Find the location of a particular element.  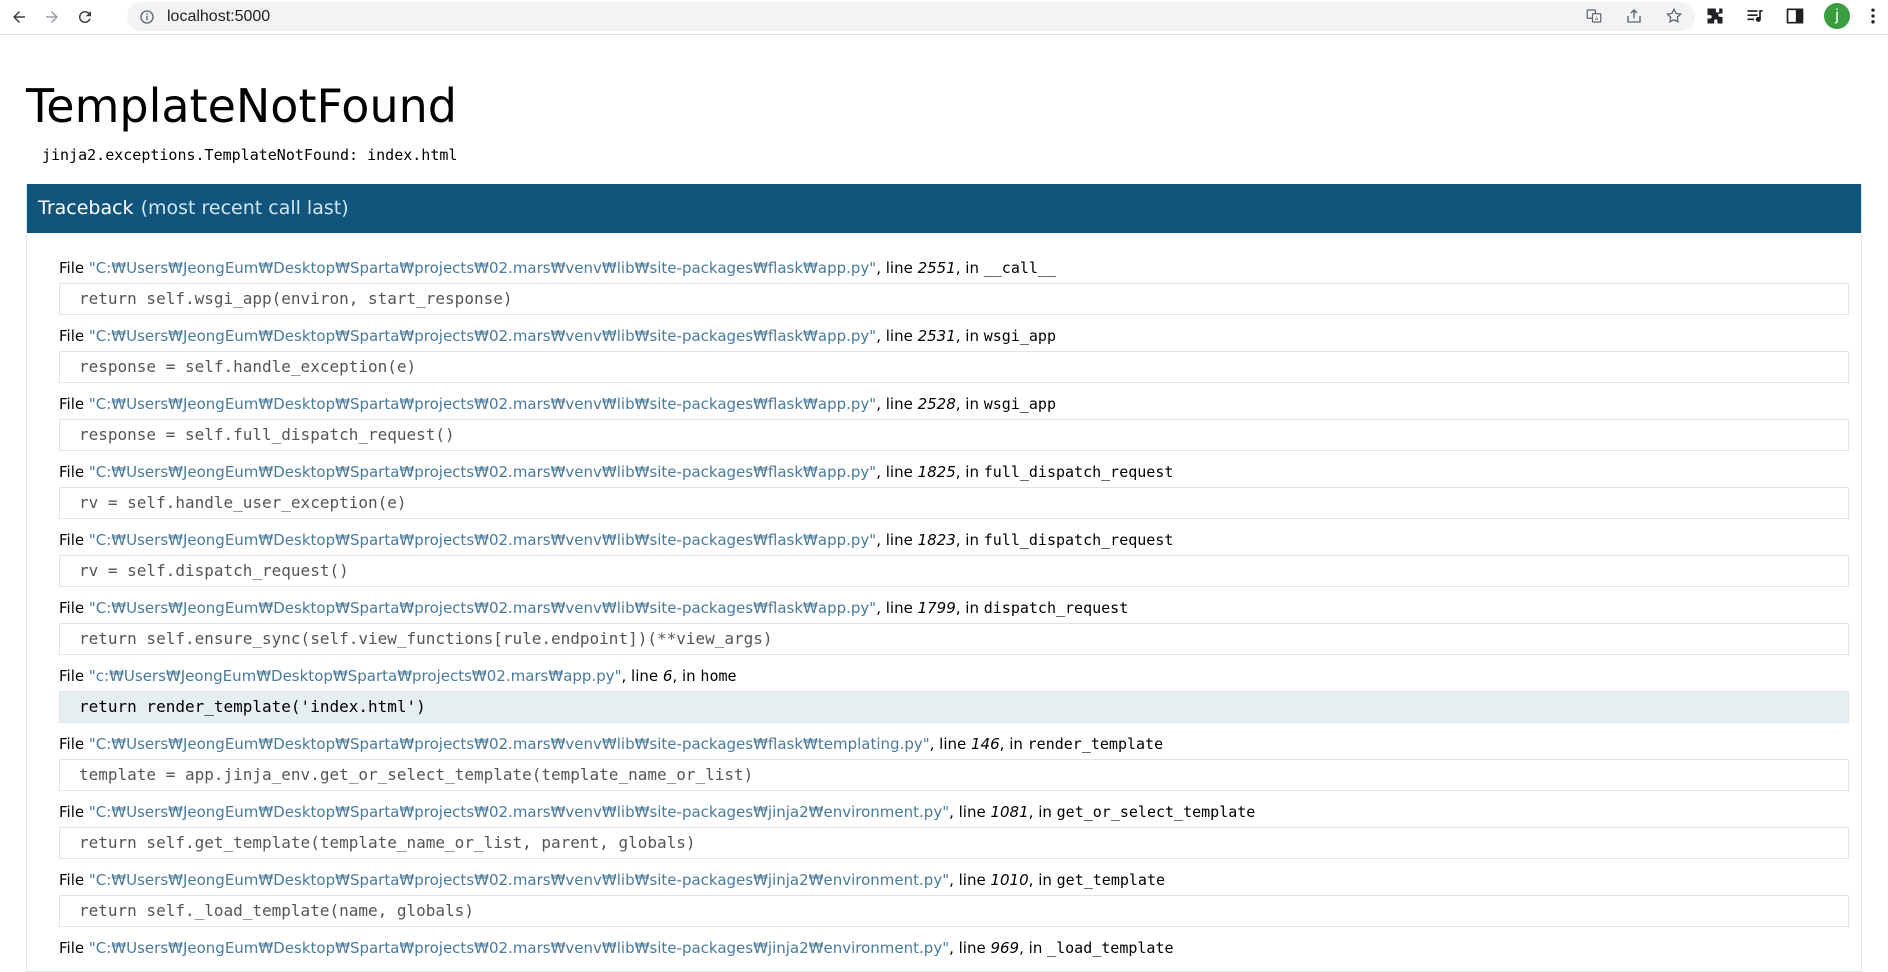

browser-toolbar: localhost:5000 A j is located at coordinates (944, 17).